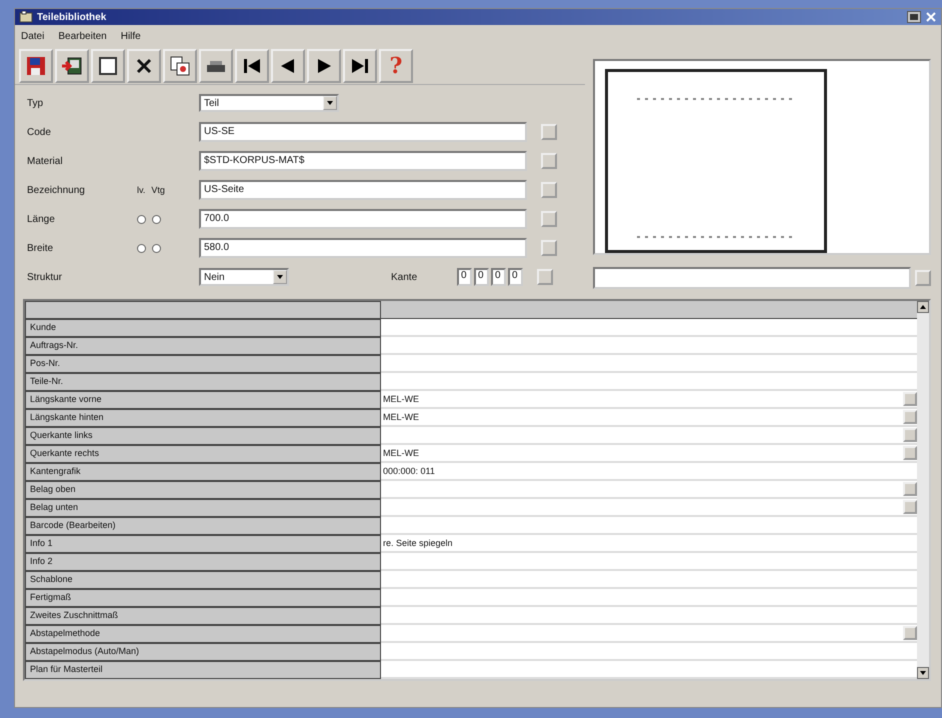  What do you see at coordinates (203, 616) in the screenshot?
I see `property-label: Zweites Zuschnittmaß` at bounding box center [203, 616].